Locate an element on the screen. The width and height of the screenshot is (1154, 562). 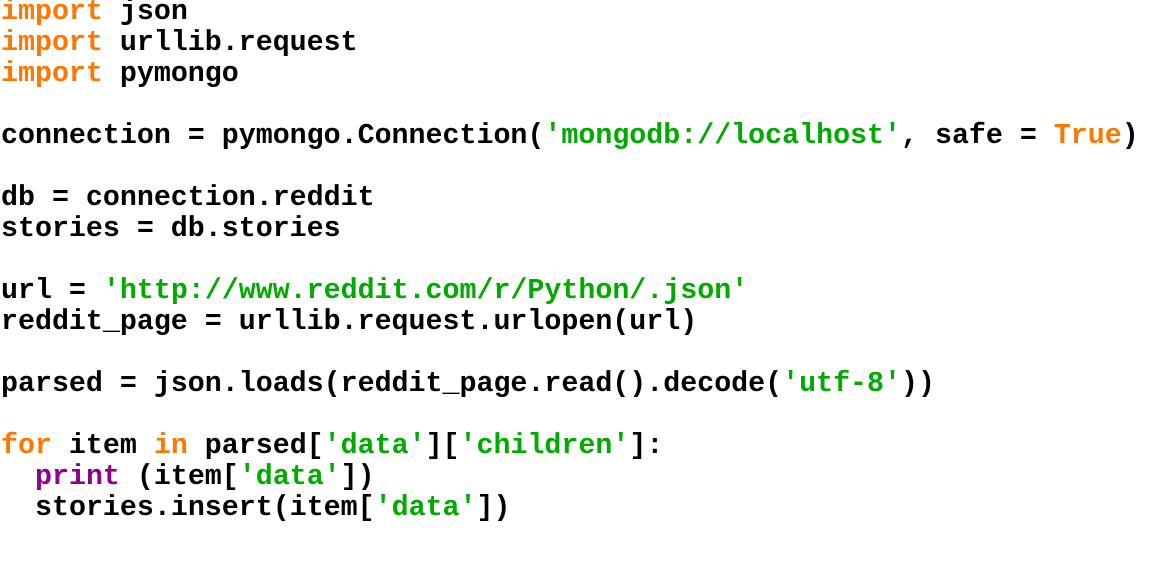
keyword-token: in is located at coordinates (170, 446).